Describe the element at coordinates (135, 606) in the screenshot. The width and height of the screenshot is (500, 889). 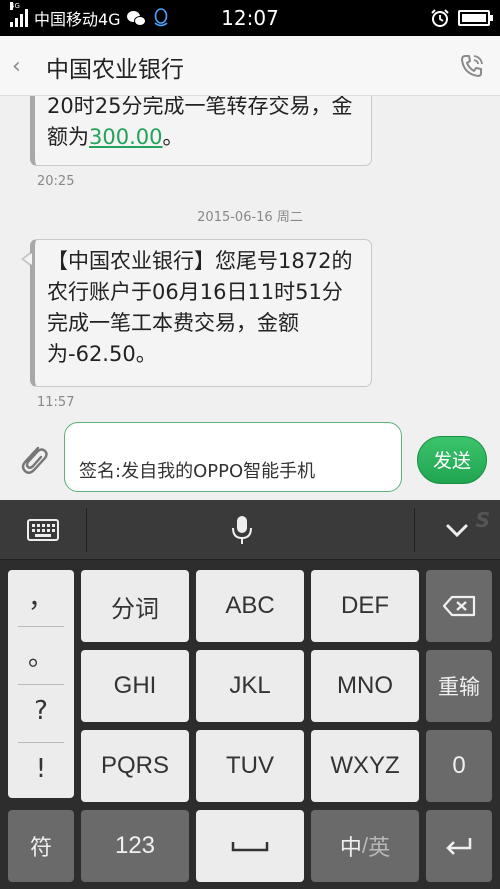
I see `key-fenci: 分词` at that location.